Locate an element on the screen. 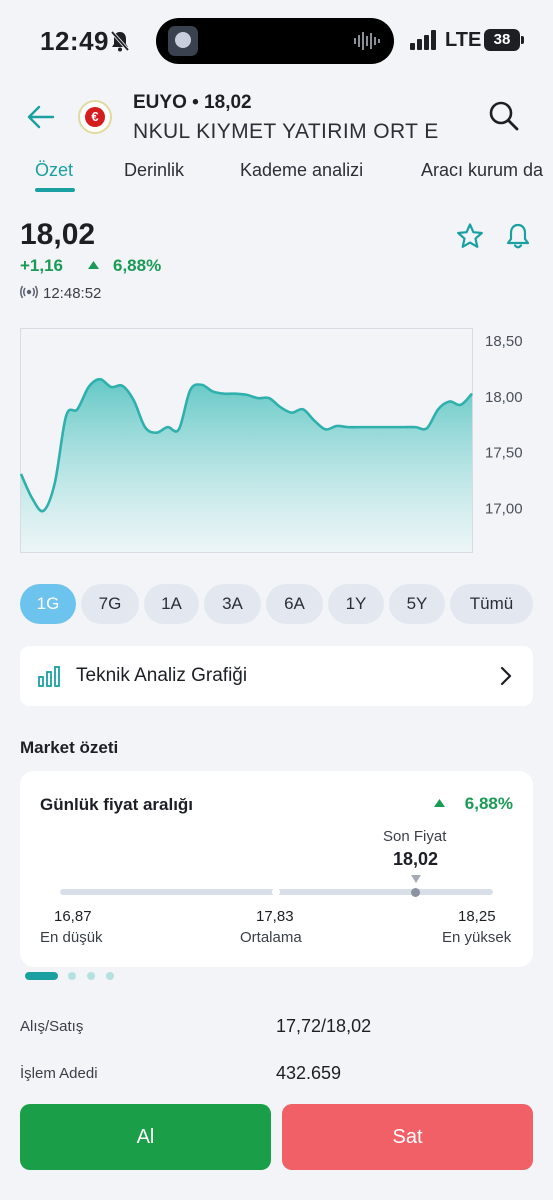 This screenshot has height=1200, width=553. buy-button: Al is located at coordinates (145, 1137).